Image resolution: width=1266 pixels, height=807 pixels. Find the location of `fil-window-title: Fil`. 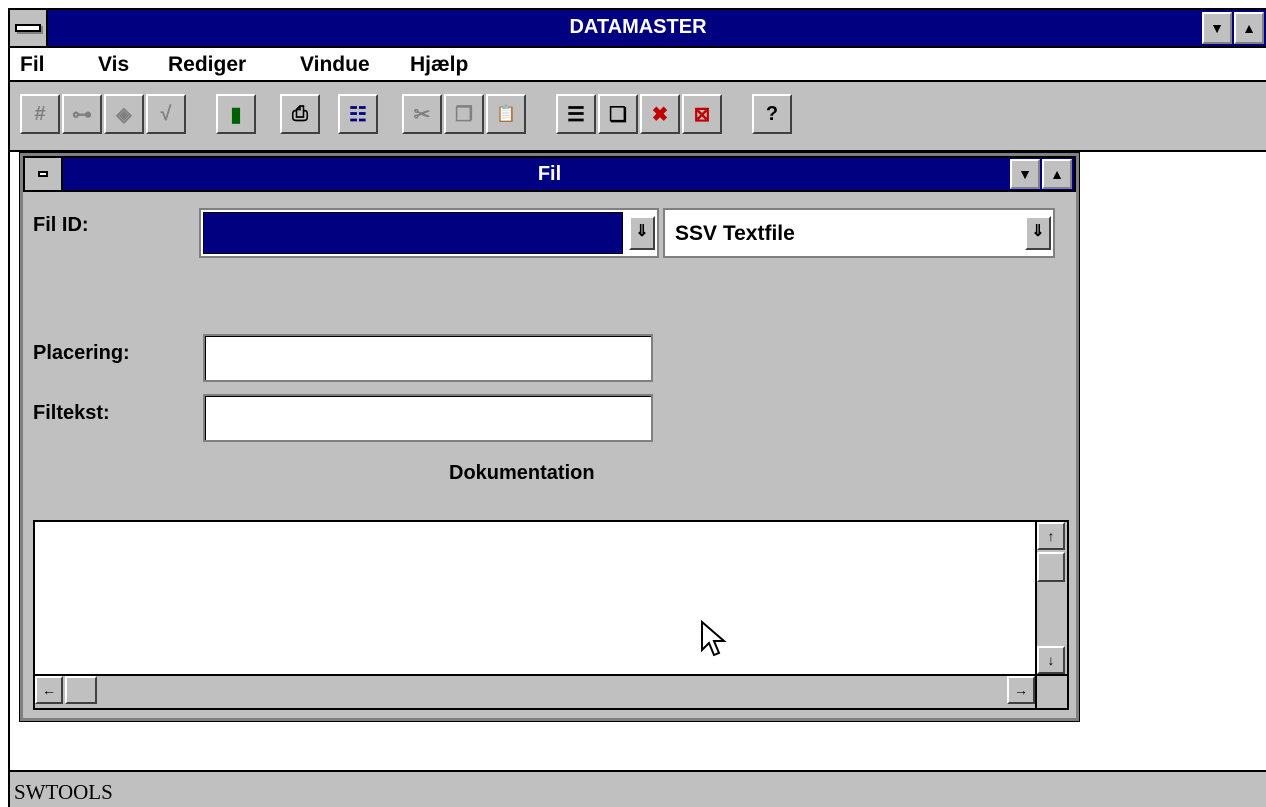

fil-window-title: Fil is located at coordinates (549, 174).